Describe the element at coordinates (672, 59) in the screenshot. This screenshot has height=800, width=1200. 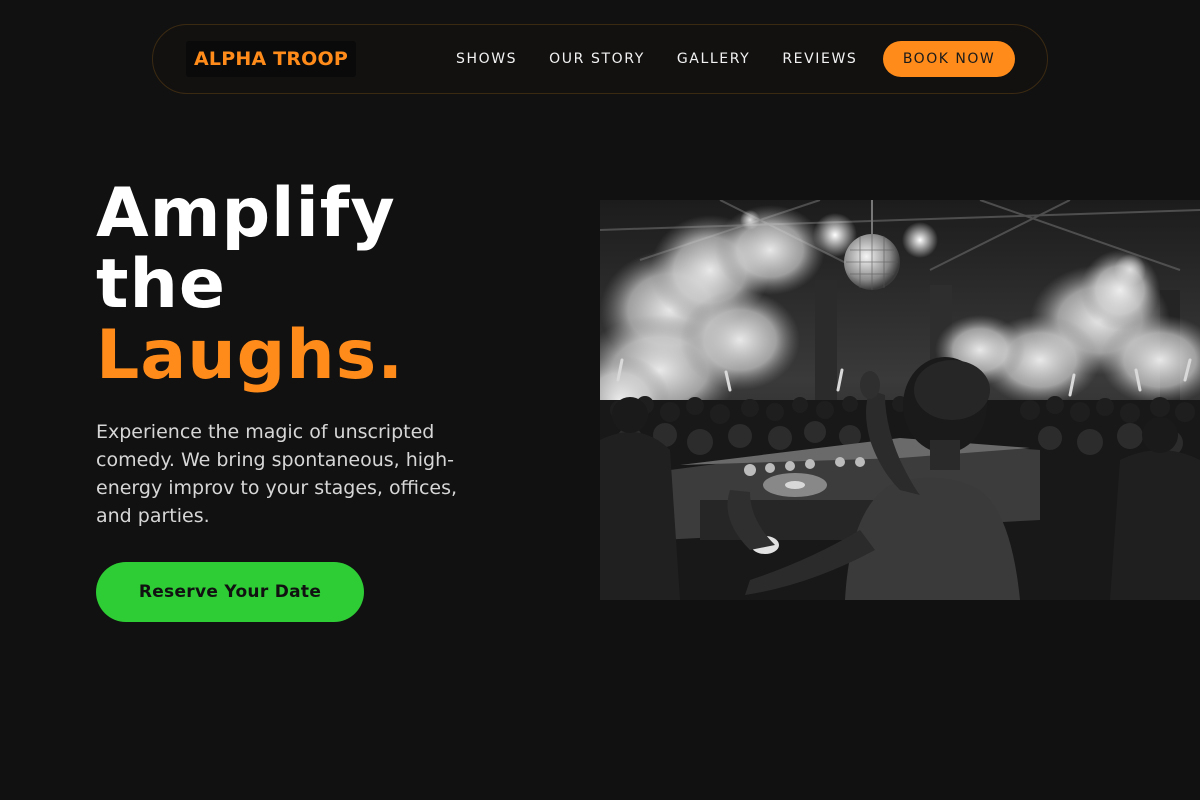
I see `nav-links: SHOWS OUR STORY GALLERY REVIEWS` at that location.